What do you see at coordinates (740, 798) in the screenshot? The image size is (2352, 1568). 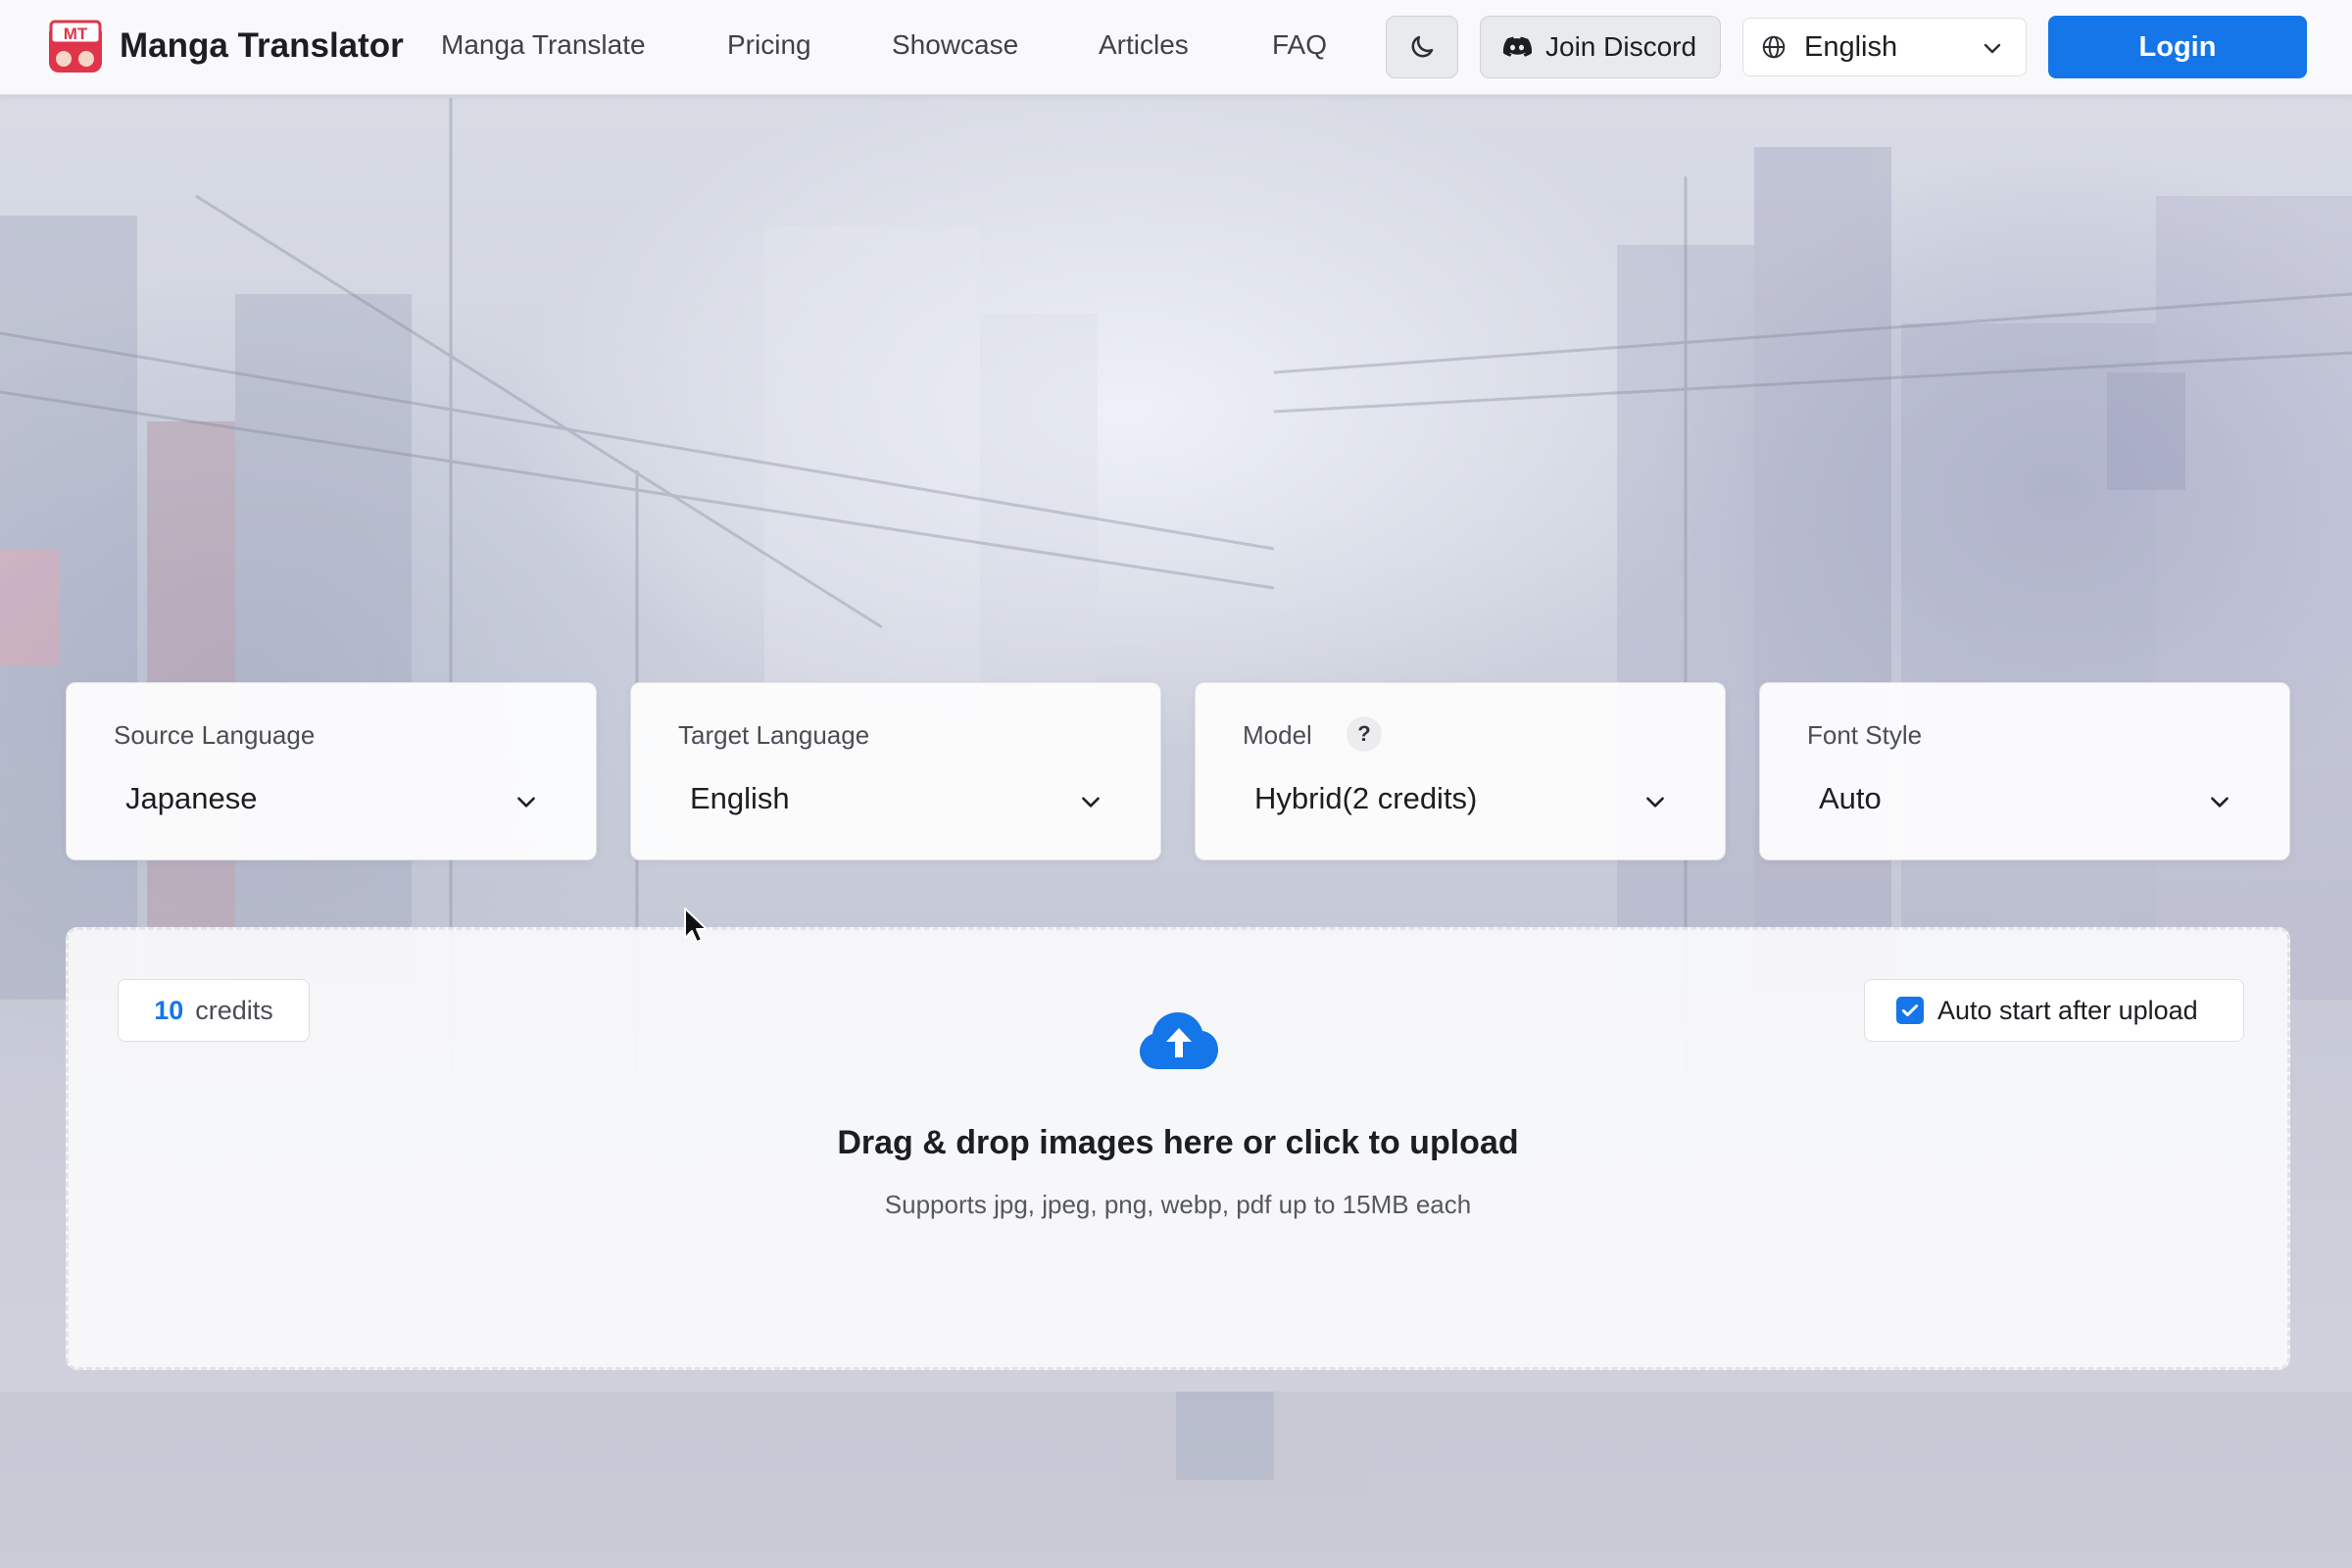 I see `target-language-value: English` at bounding box center [740, 798].